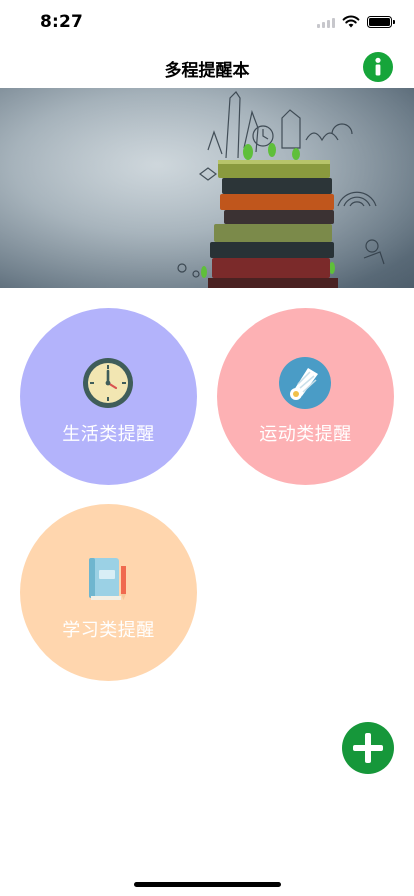  I want to click on info-button, so click(378, 67).